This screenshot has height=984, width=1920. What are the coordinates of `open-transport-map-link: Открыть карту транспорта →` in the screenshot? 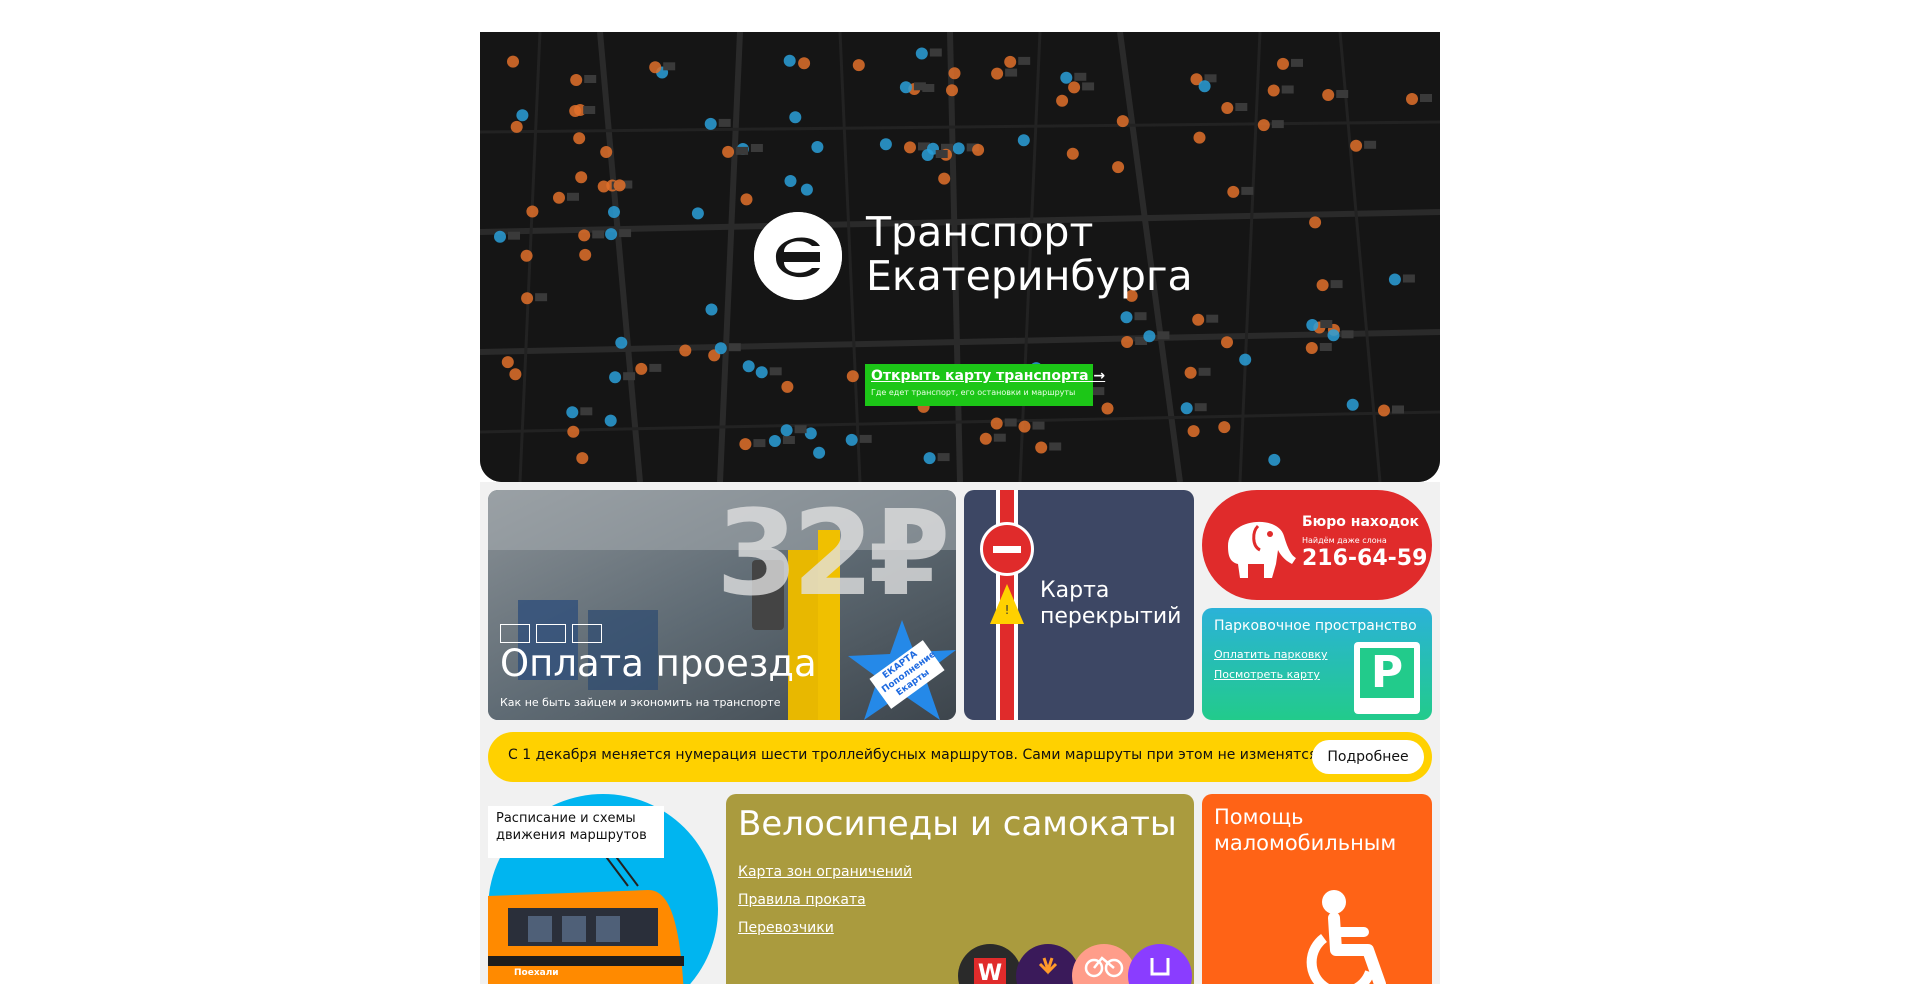 It's located at (988, 376).